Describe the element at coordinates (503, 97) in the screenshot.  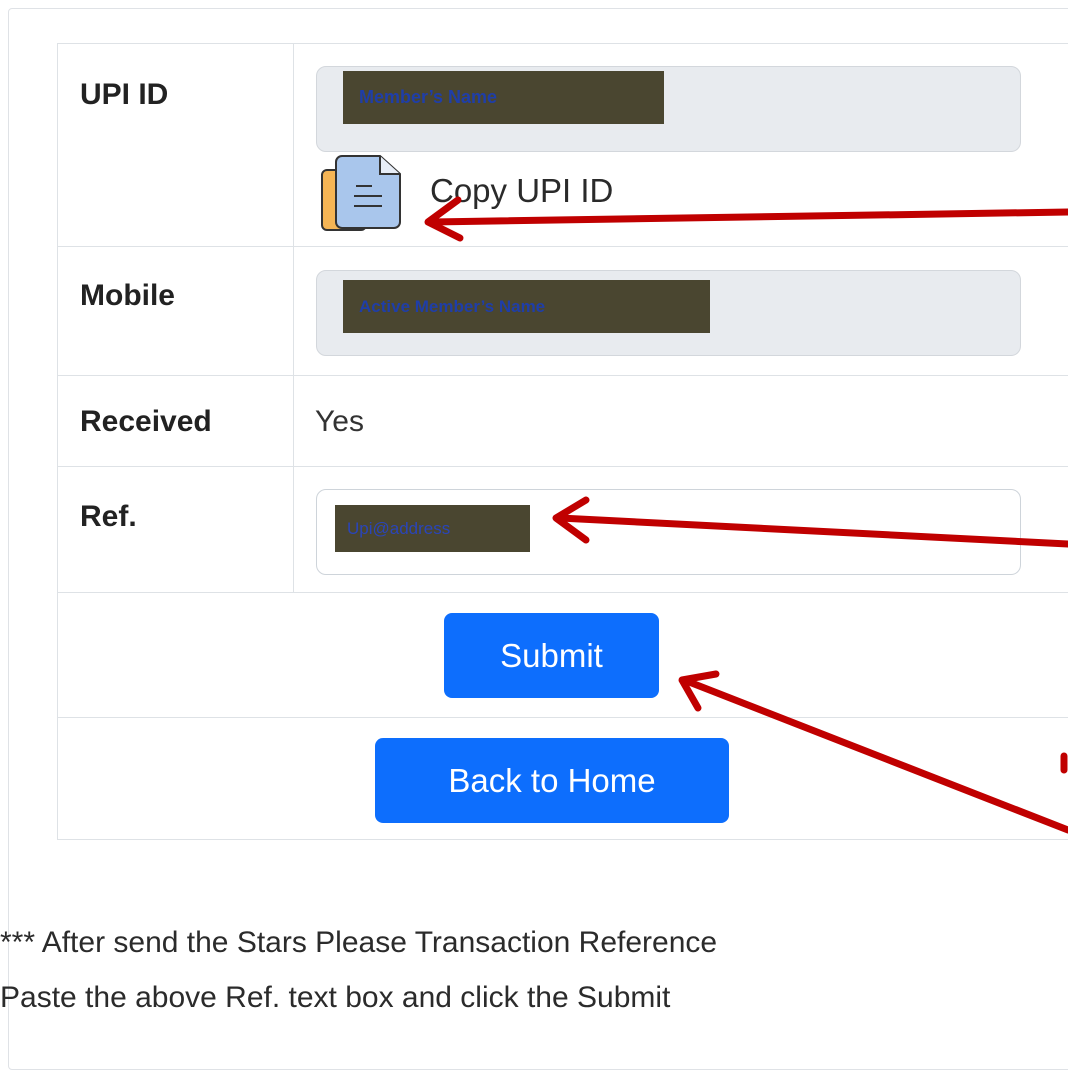
I see `upi-id-redaction: Member’s Name` at that location.